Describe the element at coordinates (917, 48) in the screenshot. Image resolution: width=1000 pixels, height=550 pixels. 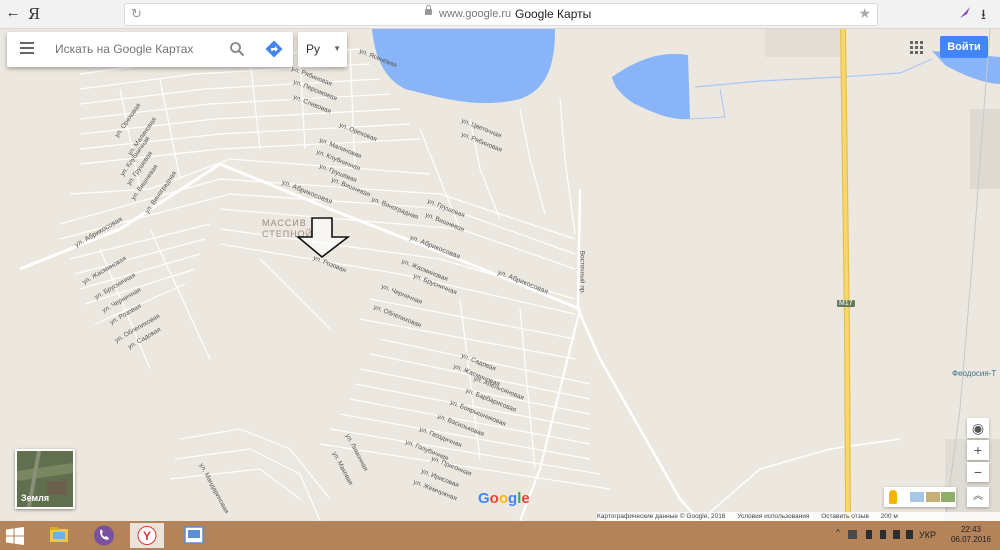
I see `apps-grid-icon` at that location.